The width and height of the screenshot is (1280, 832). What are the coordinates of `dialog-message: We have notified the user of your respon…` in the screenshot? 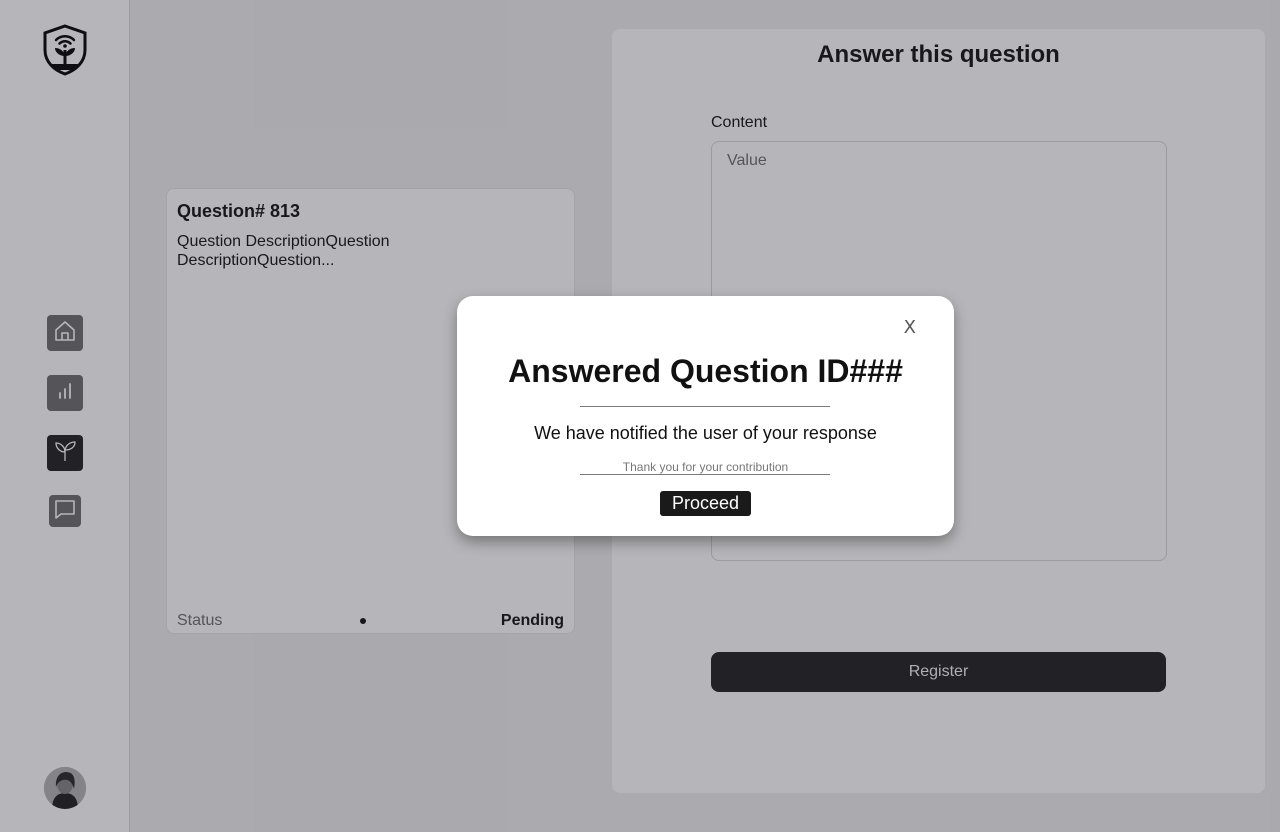 It's located at (705, 433).